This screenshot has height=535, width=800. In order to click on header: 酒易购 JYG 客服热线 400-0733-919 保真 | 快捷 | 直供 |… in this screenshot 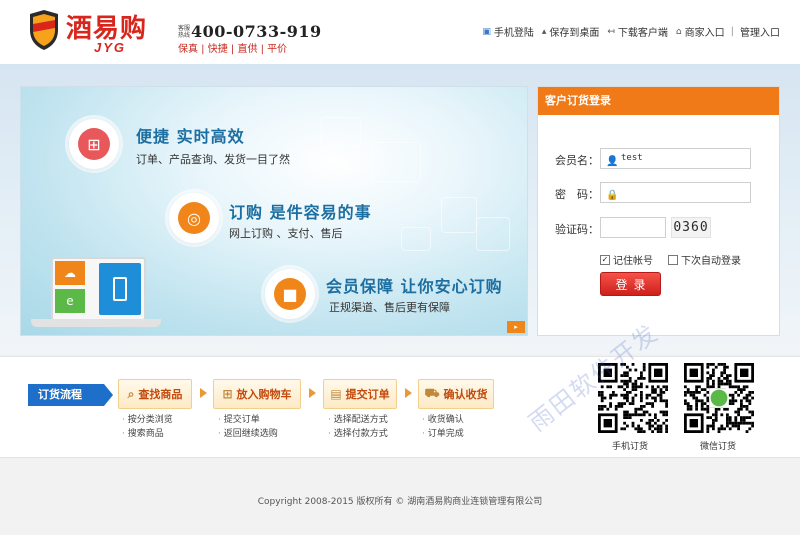, I will do `click(400, 32)`.